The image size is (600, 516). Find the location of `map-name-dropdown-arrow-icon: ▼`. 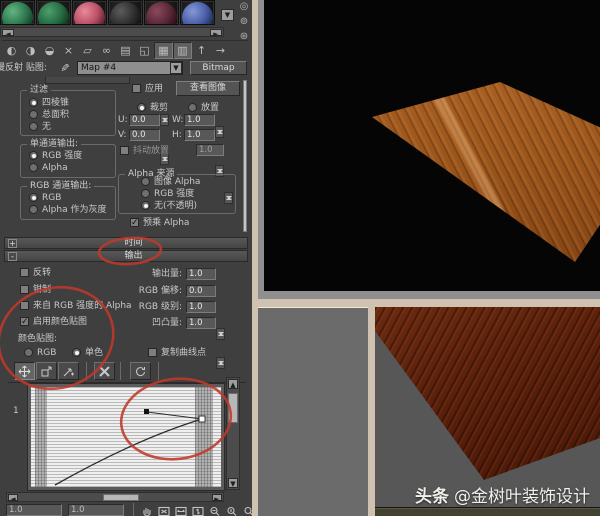

map-name-dropdown-arrow-icon: ▼ is located at coordinates (176, 68).